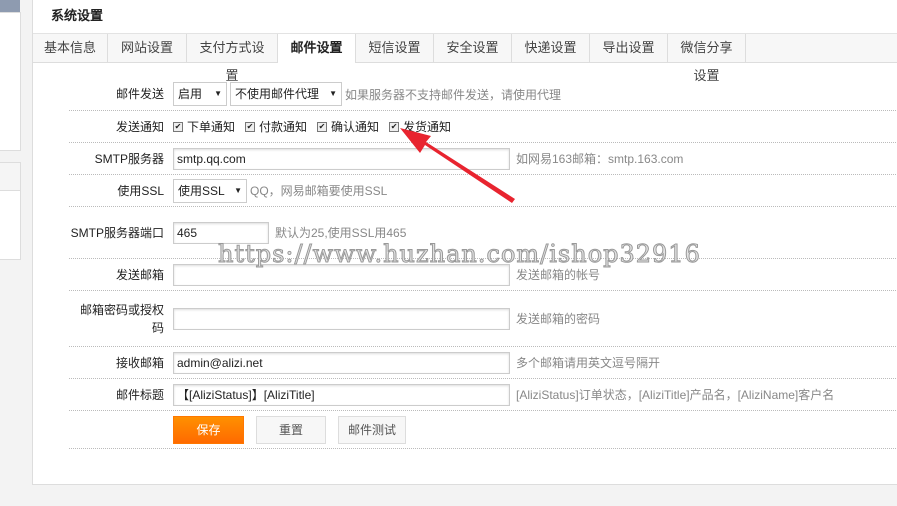 The image size is (897, 506). I want to click on tab-payment: 支付方式设置, so click(232, 58).